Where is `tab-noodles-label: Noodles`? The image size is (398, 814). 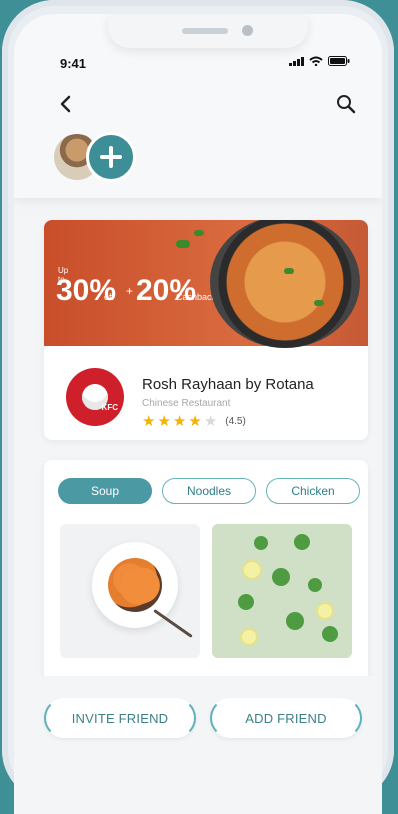
tab-noodles-label: Noodles is located at coordinates (209, 491).